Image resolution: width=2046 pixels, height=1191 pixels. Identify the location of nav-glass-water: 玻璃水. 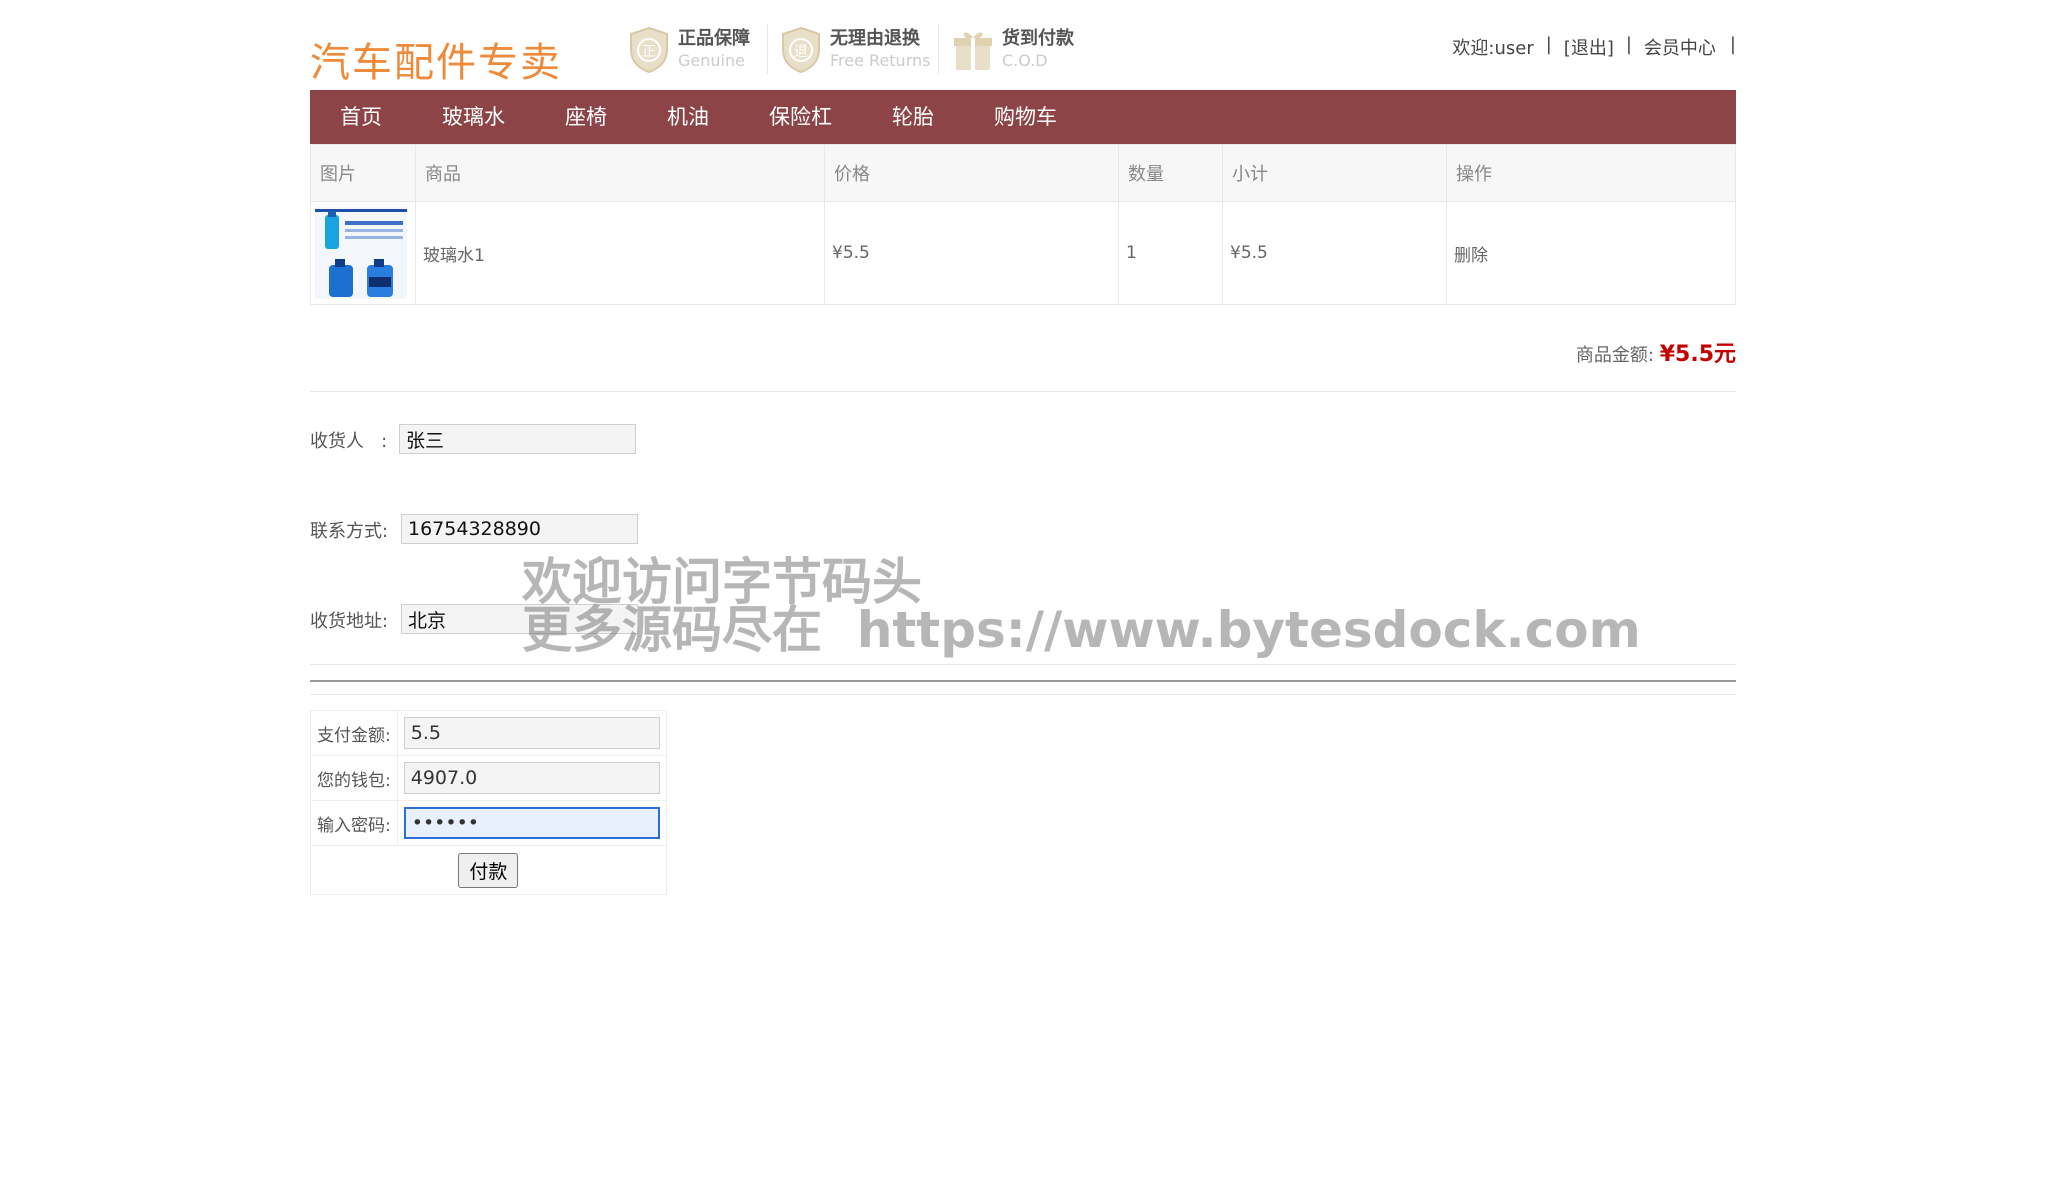
(473, 117).